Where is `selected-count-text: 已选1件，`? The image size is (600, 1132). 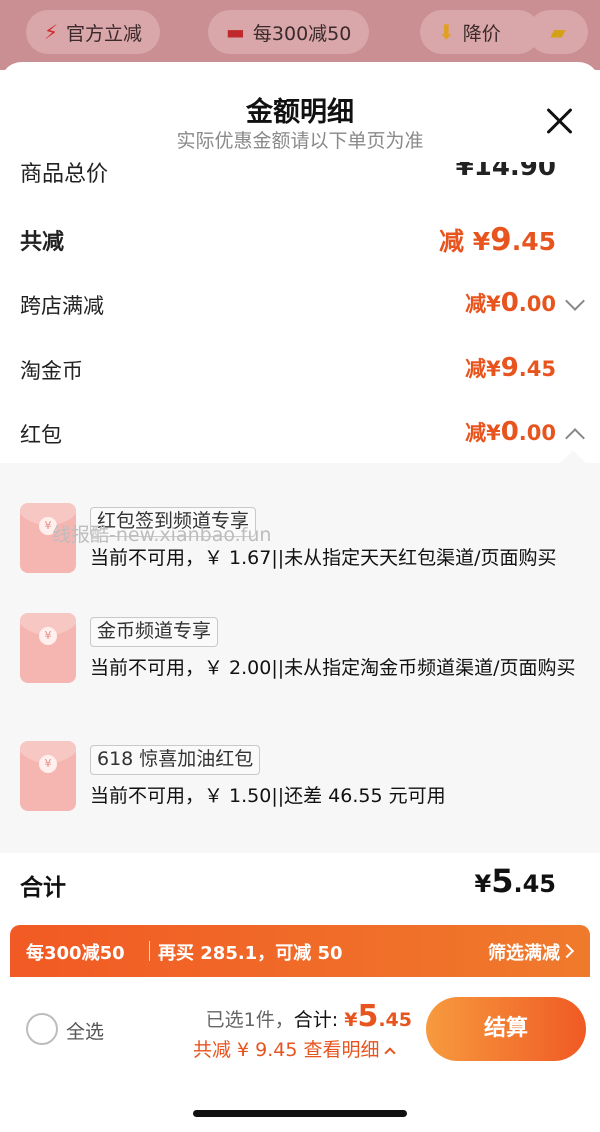
selected-count-text: 已选1件， is located at coordinates (249, 1020).